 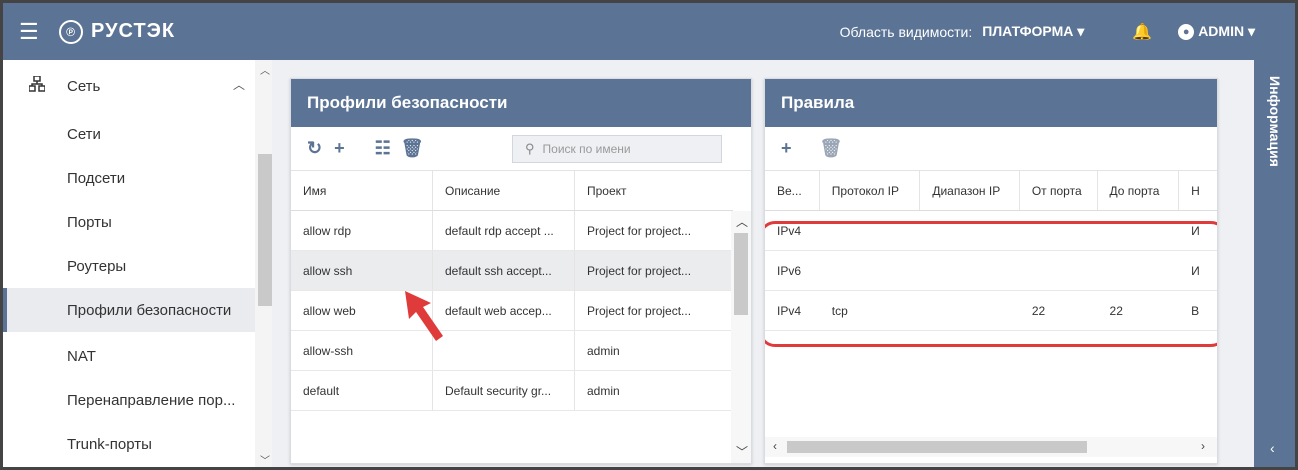 What do you see at coordinates (504, 190) in the screenshot?
I see `column-header-description: Описание` at bounding box center [504, 190].